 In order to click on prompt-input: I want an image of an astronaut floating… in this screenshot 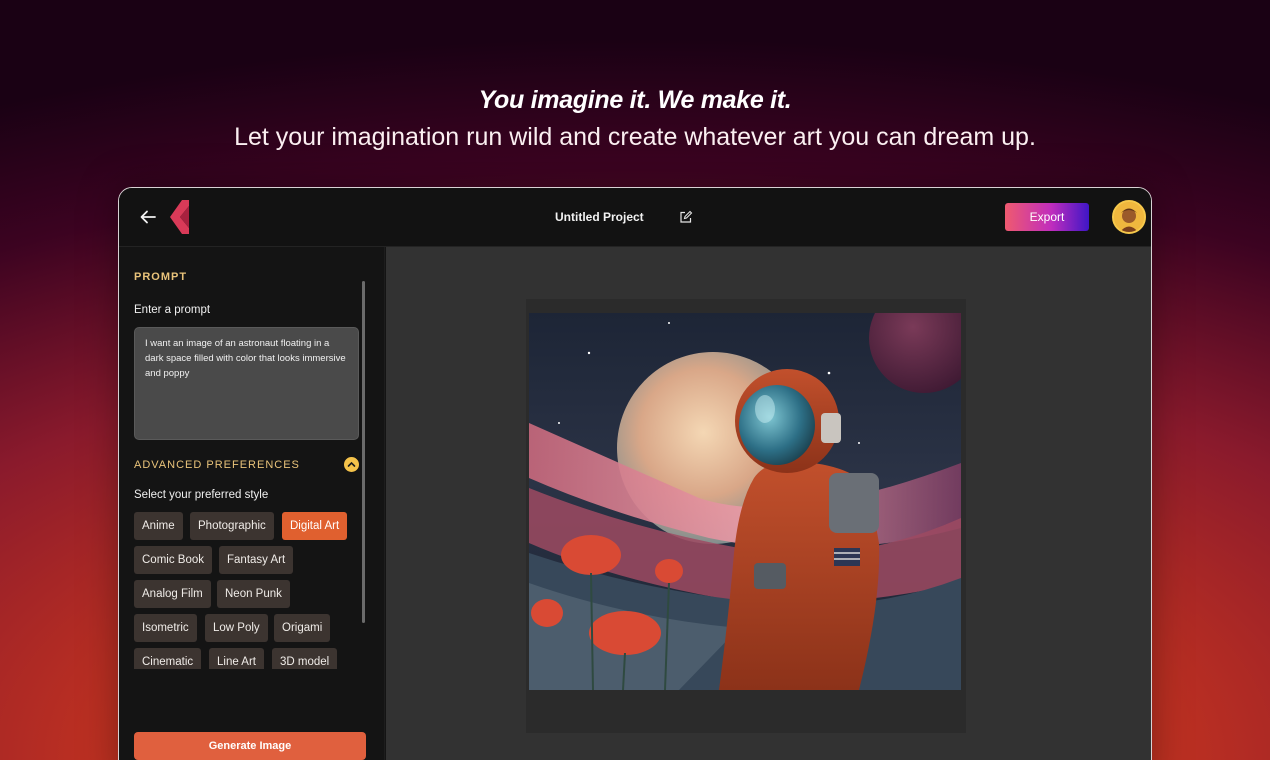, I will do `click(246, 383)`.